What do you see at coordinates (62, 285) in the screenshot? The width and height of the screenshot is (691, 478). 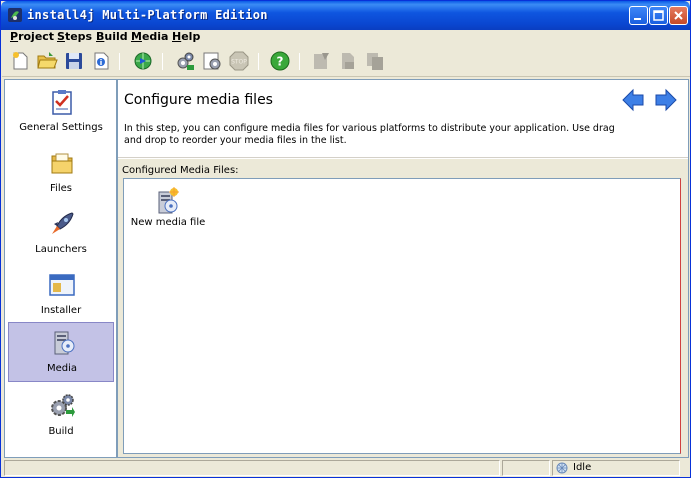 I see `window-icon` at bounding box center [62, 285].